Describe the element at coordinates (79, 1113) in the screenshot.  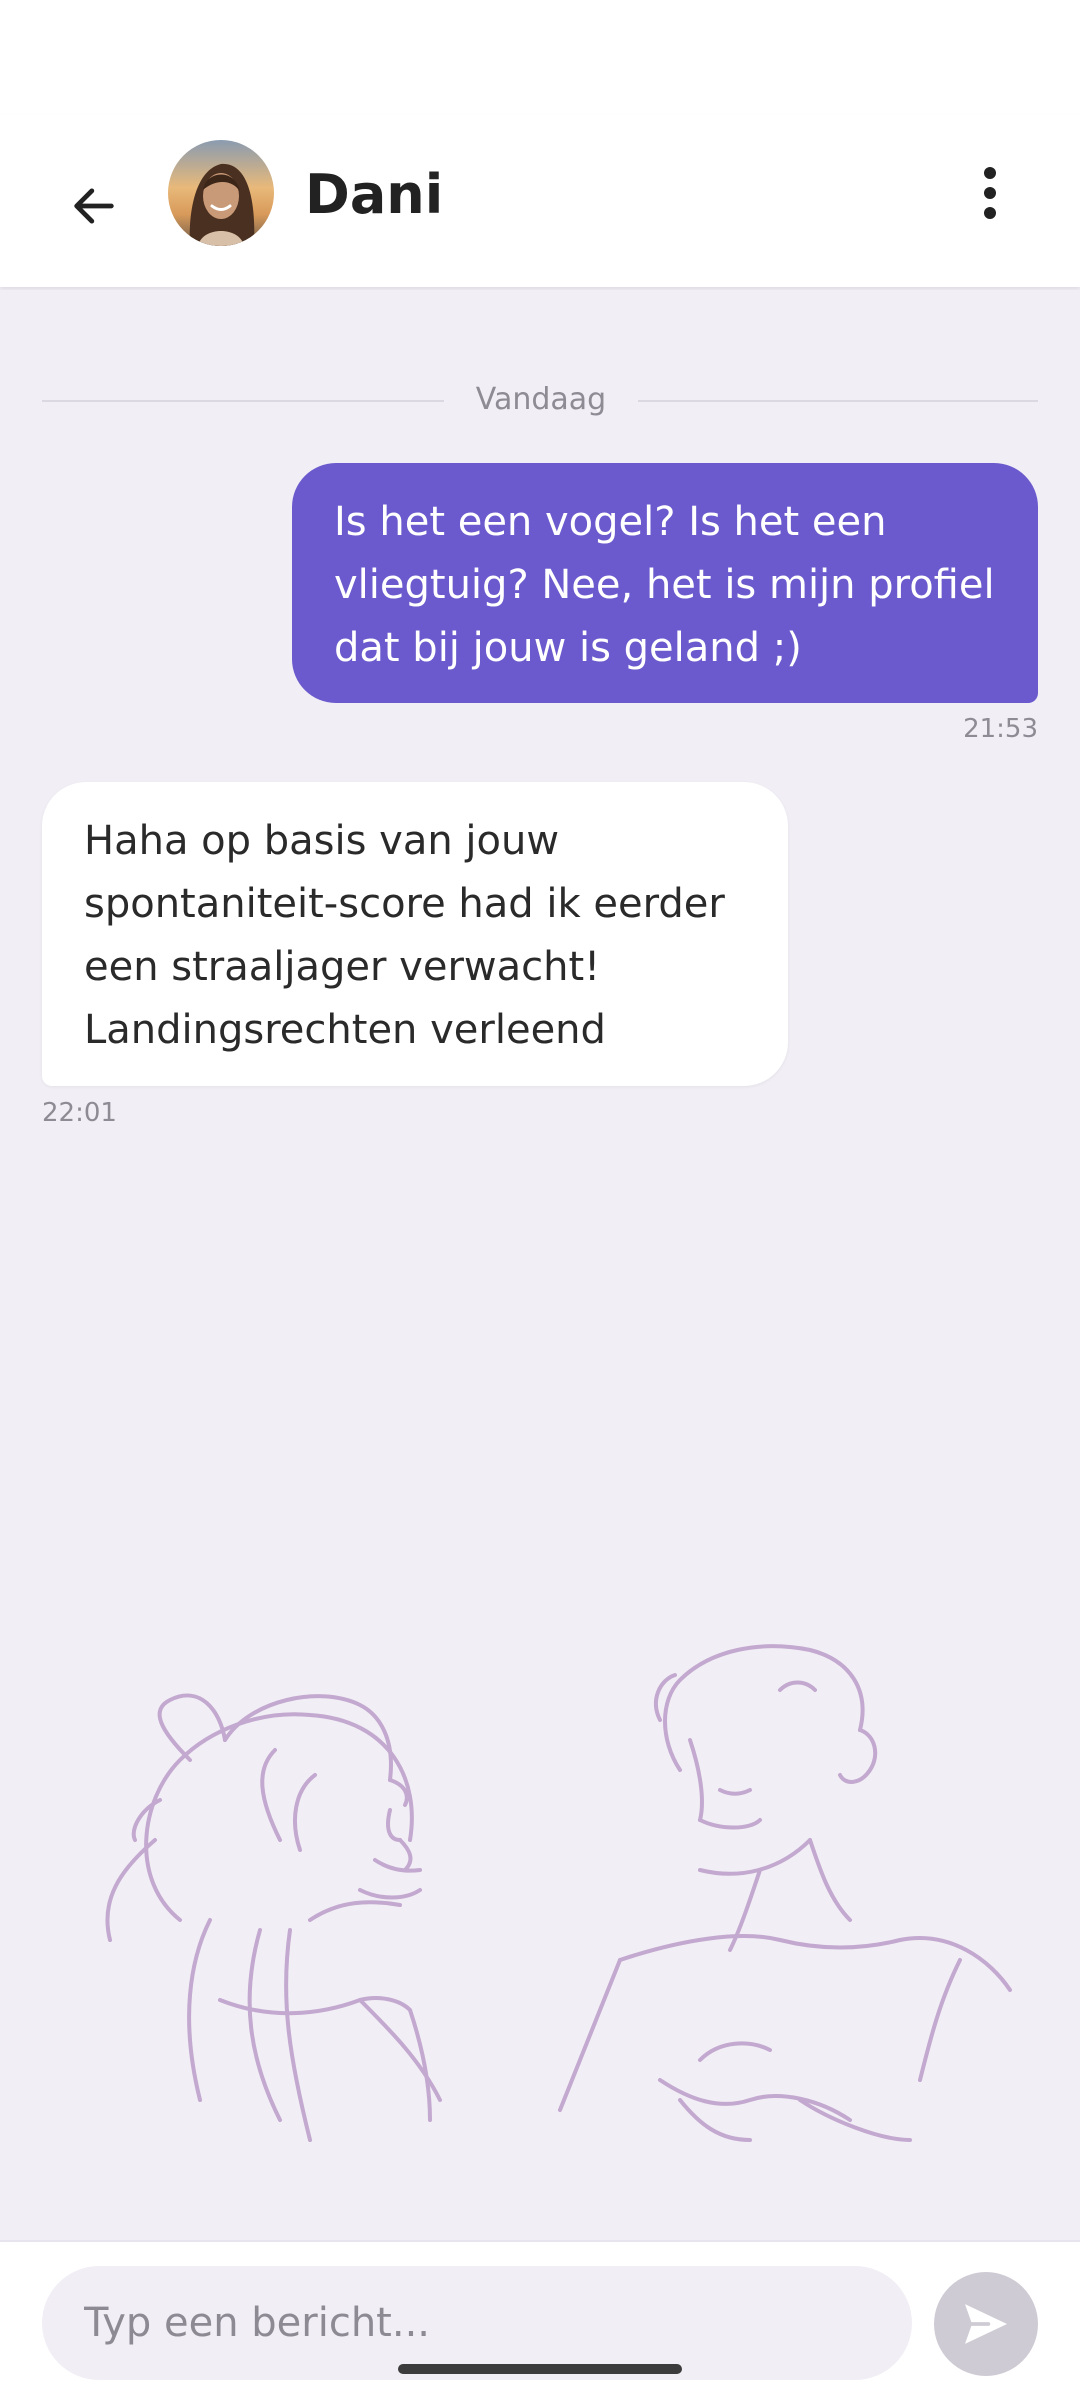
I see `message-timestamp: 22:01` at that location.